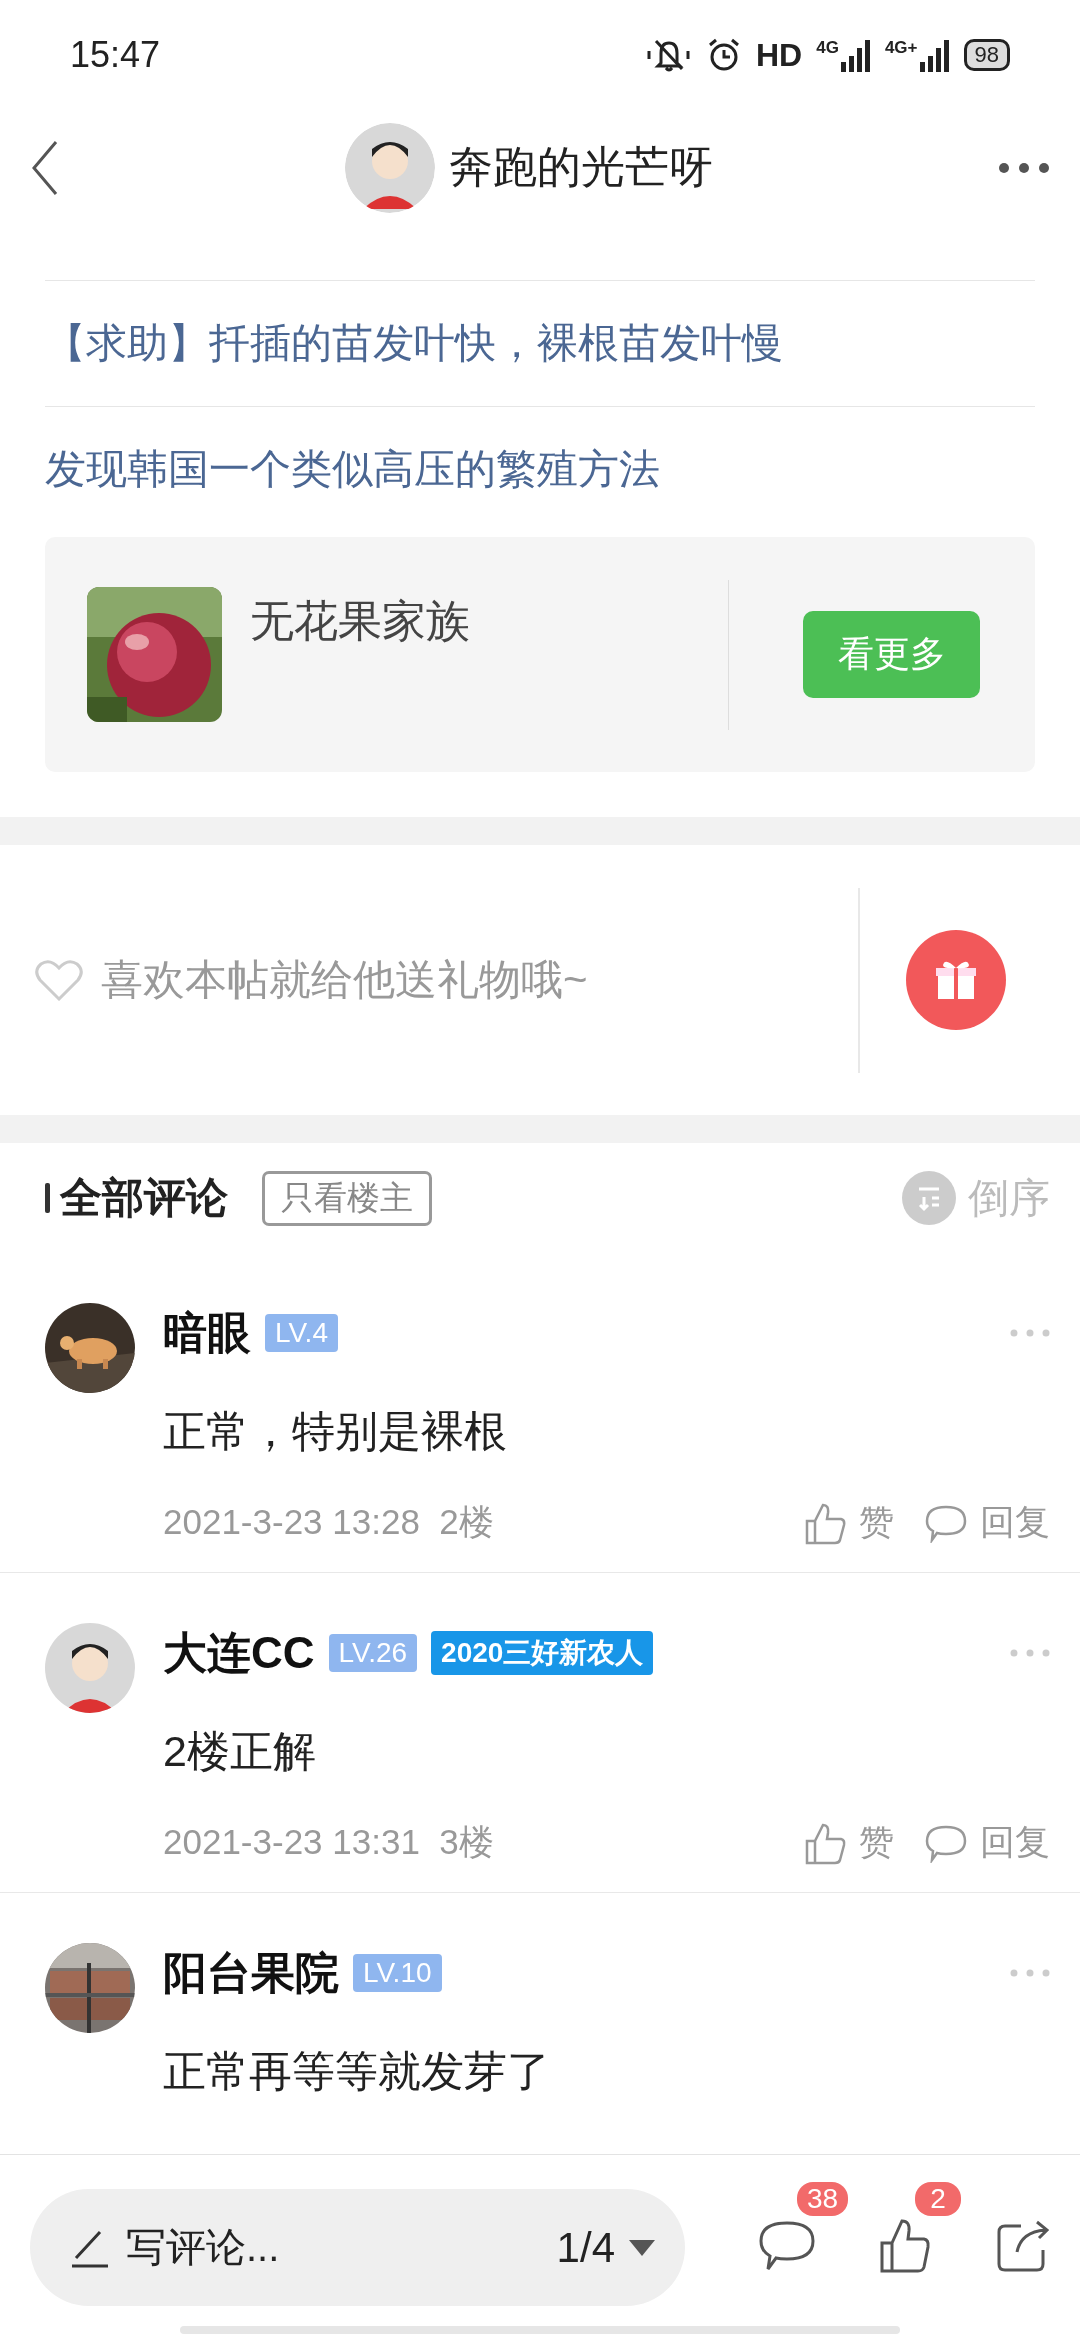 The width and height of the screenshot is (1080, 2340). Describe the element at coordinates (357, 2071) in the screenshot. I see `comment-text: 正常再等等就发芽了` at that location.